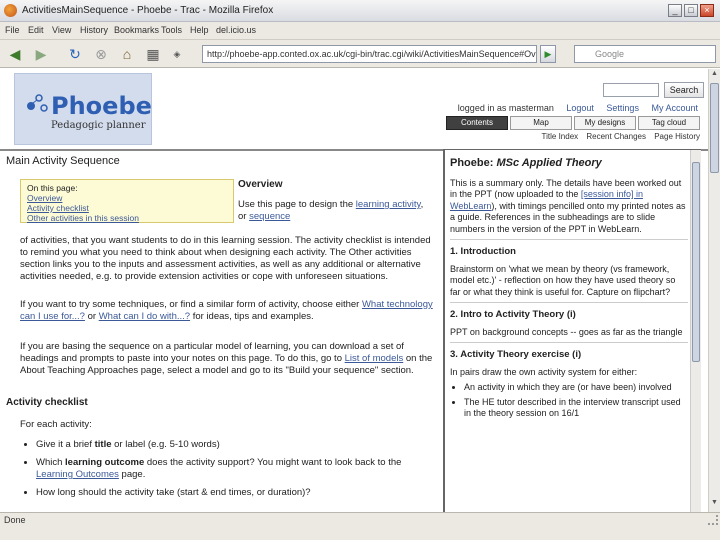 This screenshot has width=720, height=540. Describe the element at coordinates (580, 108) in the screenshot. I see `logout-link: Logout` at that location.